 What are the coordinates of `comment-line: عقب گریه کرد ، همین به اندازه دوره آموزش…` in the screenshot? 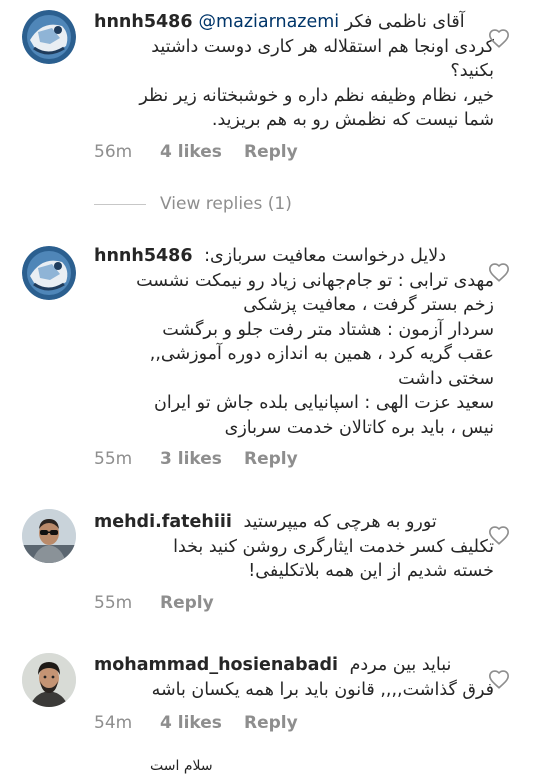 It's located at (321, 354).